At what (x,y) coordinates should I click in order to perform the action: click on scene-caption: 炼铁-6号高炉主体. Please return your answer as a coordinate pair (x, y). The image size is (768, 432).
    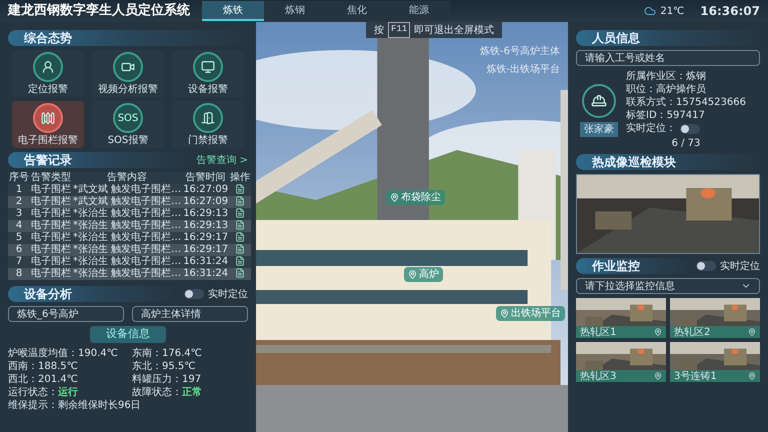
    Looking at the image, I should click on (520, 51).